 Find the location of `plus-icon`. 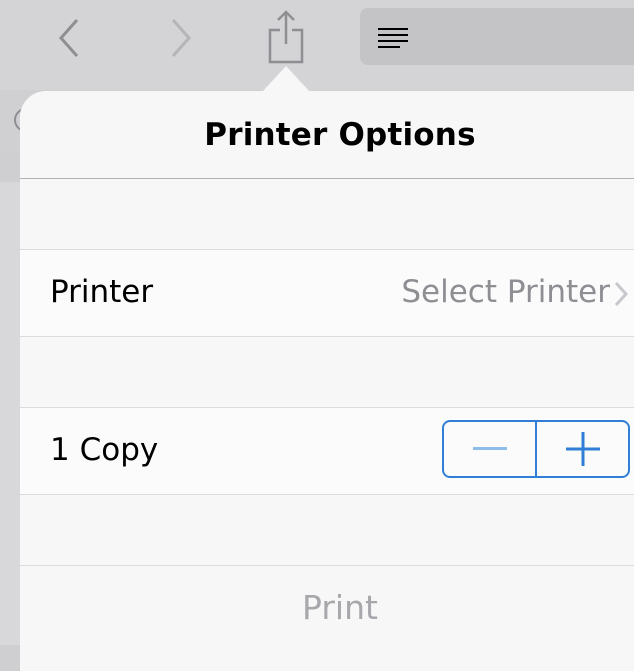

plus-icon is located at coordinates (582, 449).